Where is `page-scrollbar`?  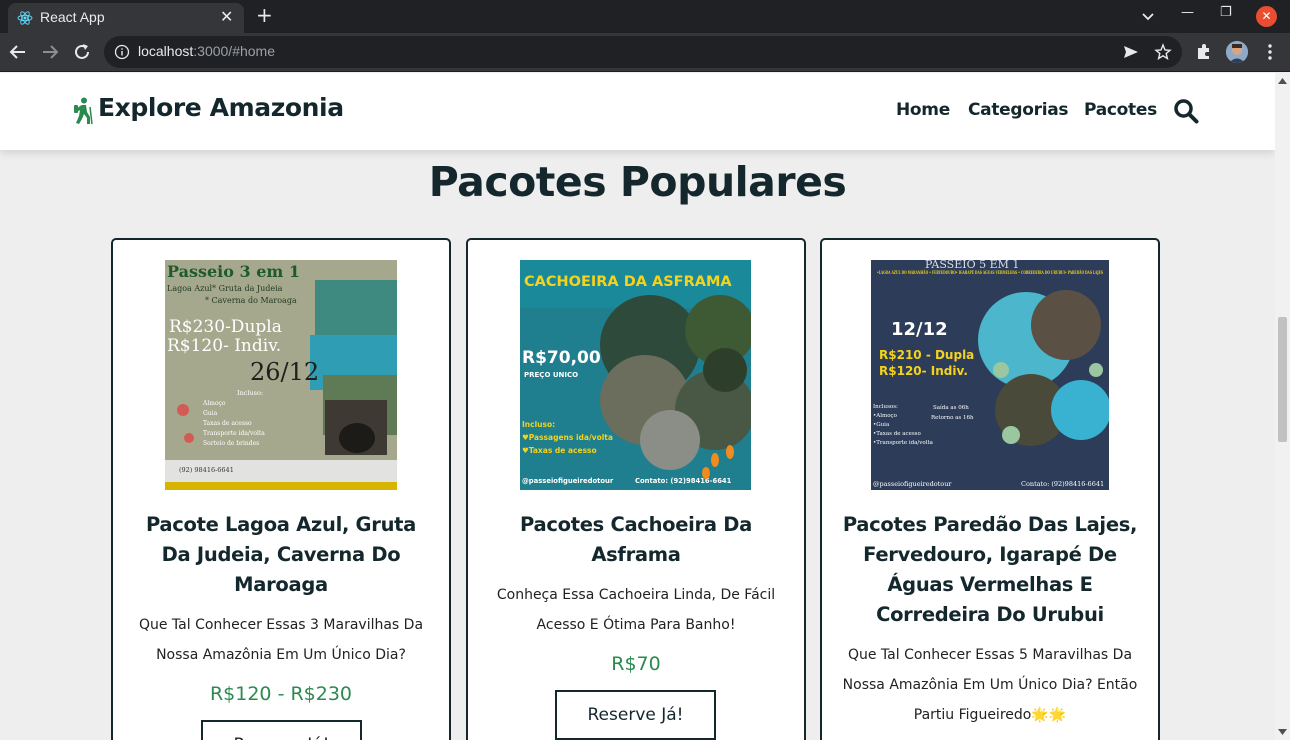
page-scrollbar is located at coordinates (1282, 406).